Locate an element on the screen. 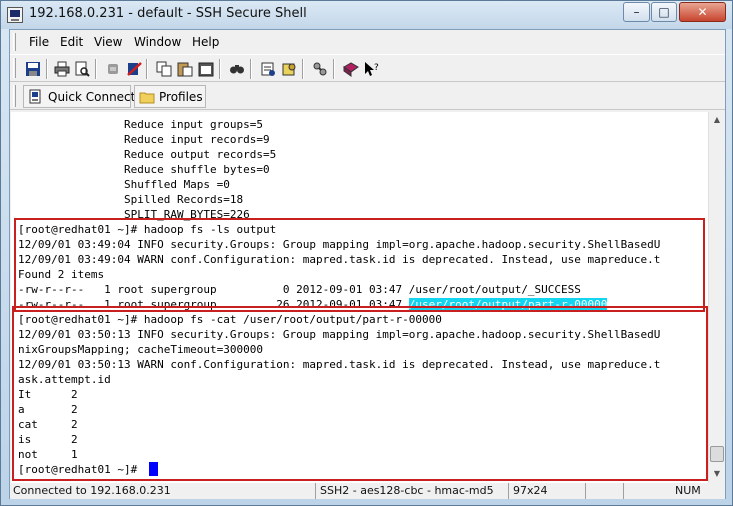 This screenshot has width=733, height=506. menu-bar: File Edit View Window Help is located at coordinates (367, 42).